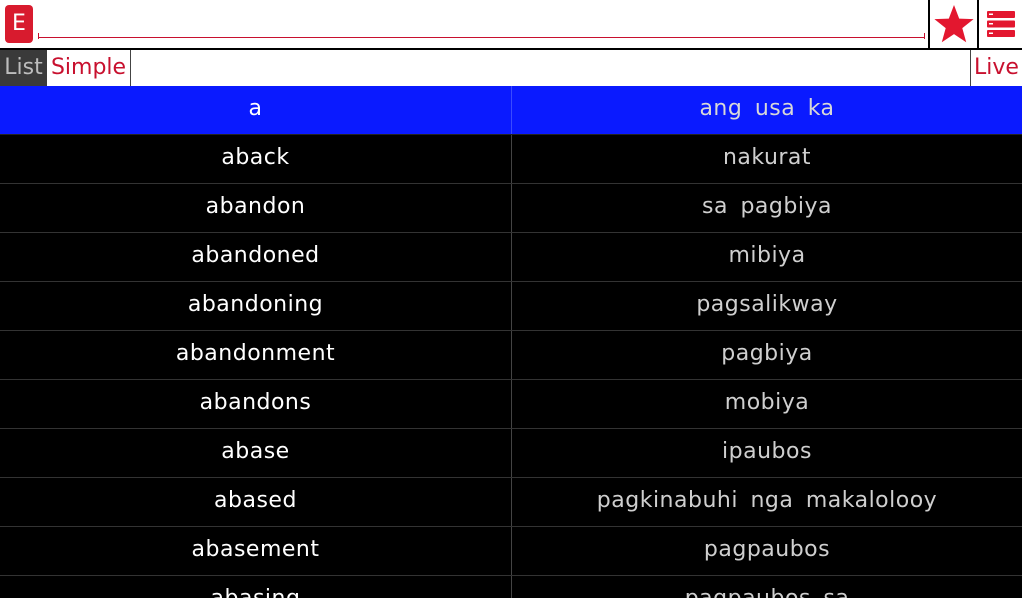  I want to click on word-english: abasement, so click(256, 551).